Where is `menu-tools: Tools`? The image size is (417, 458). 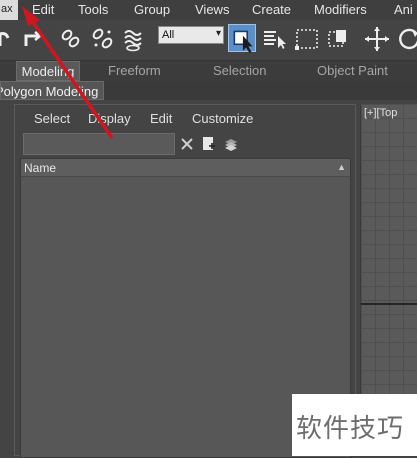 menu-tools: Tools is located at coordinates (93, 9).